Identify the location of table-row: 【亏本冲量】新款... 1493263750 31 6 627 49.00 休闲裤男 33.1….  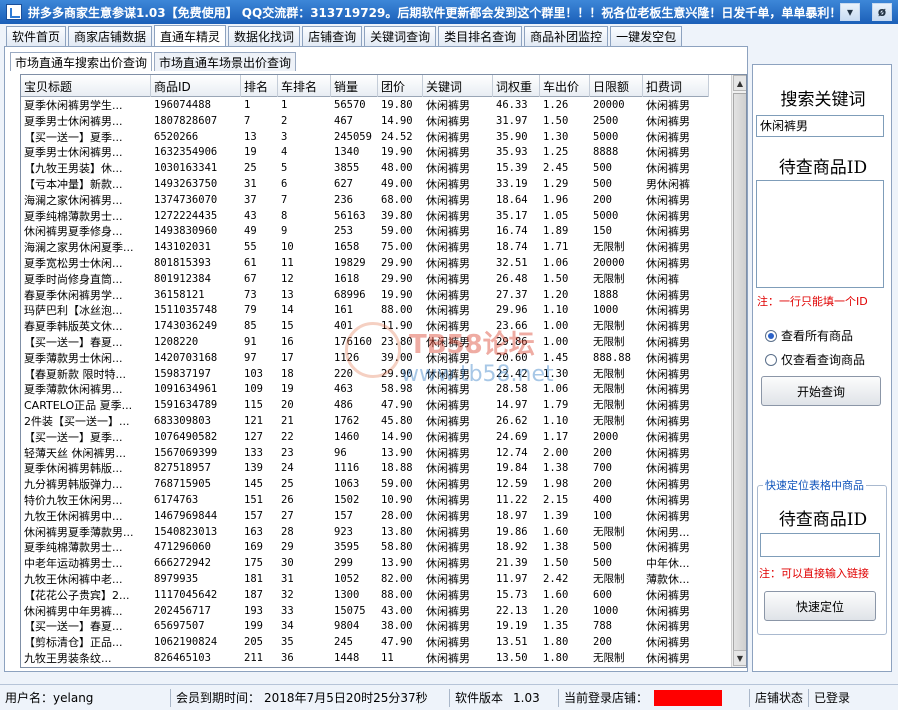
(365, 185).